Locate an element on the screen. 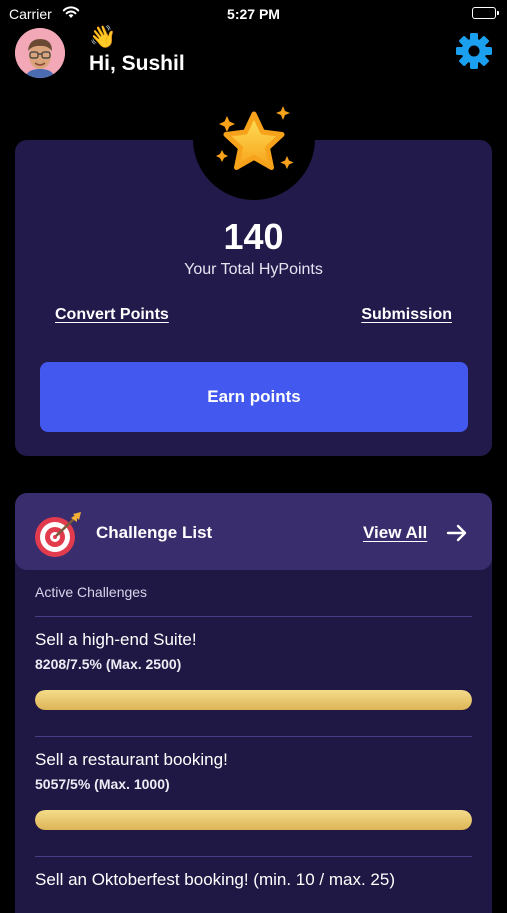  status-time: 5:27 PM is located at coordinates (253, 14).